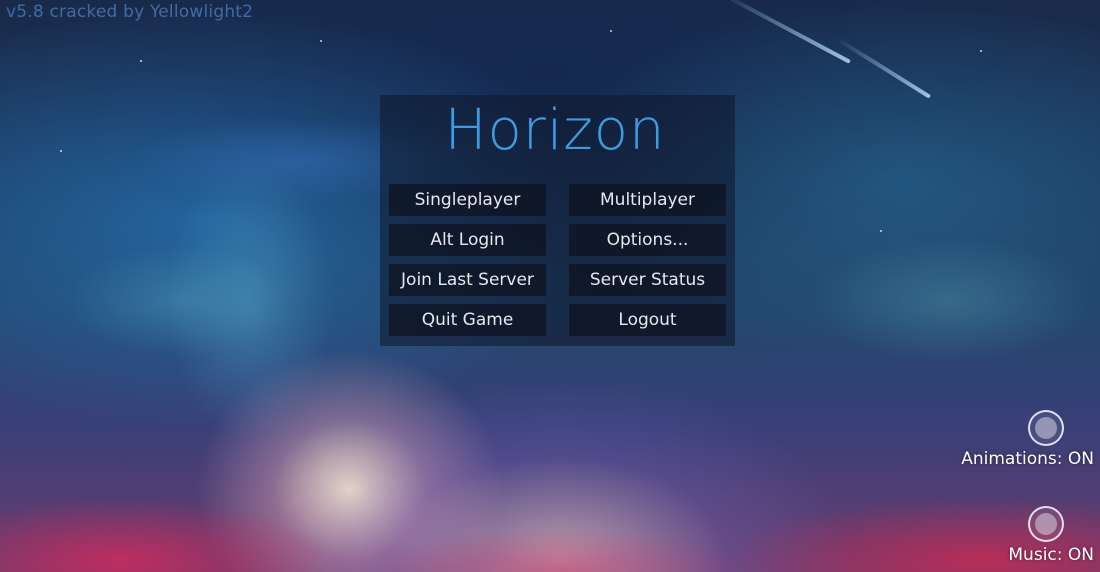  What do you see at coordinates (1051, 555) in the screenshot?
I see `music-toggle-label: Music: ON` at bounding box center [1051, 555].